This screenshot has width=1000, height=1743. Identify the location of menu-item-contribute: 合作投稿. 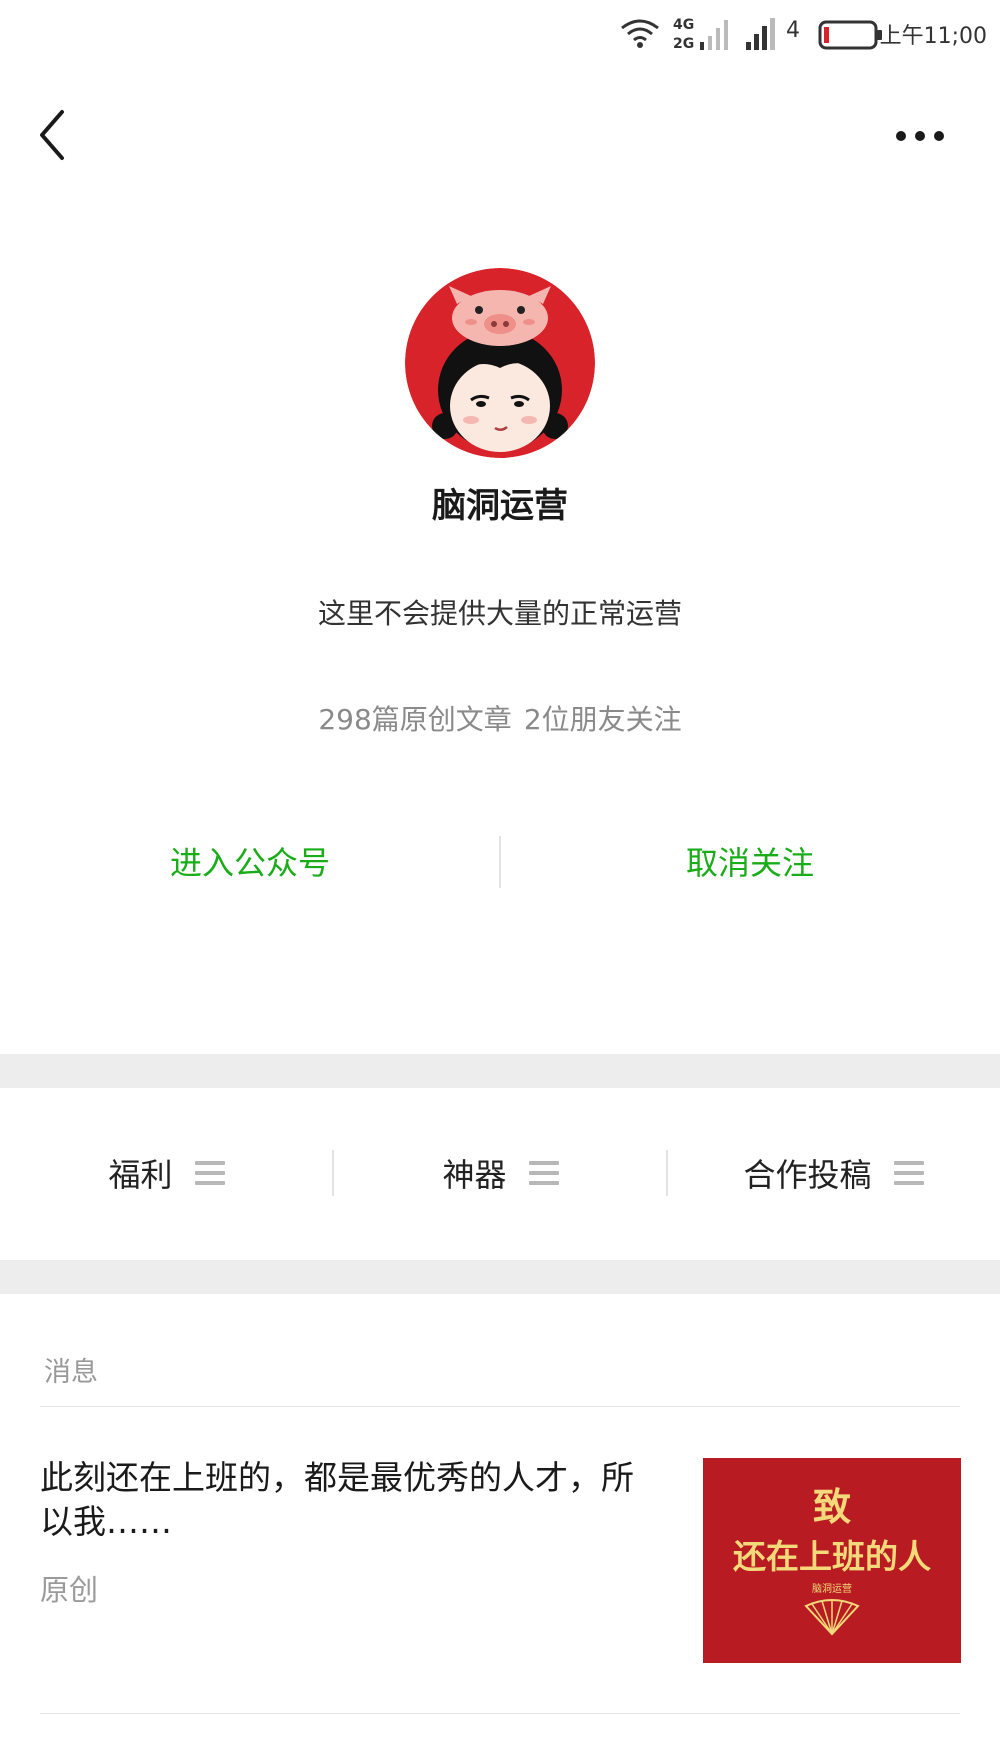
(833, 1173).